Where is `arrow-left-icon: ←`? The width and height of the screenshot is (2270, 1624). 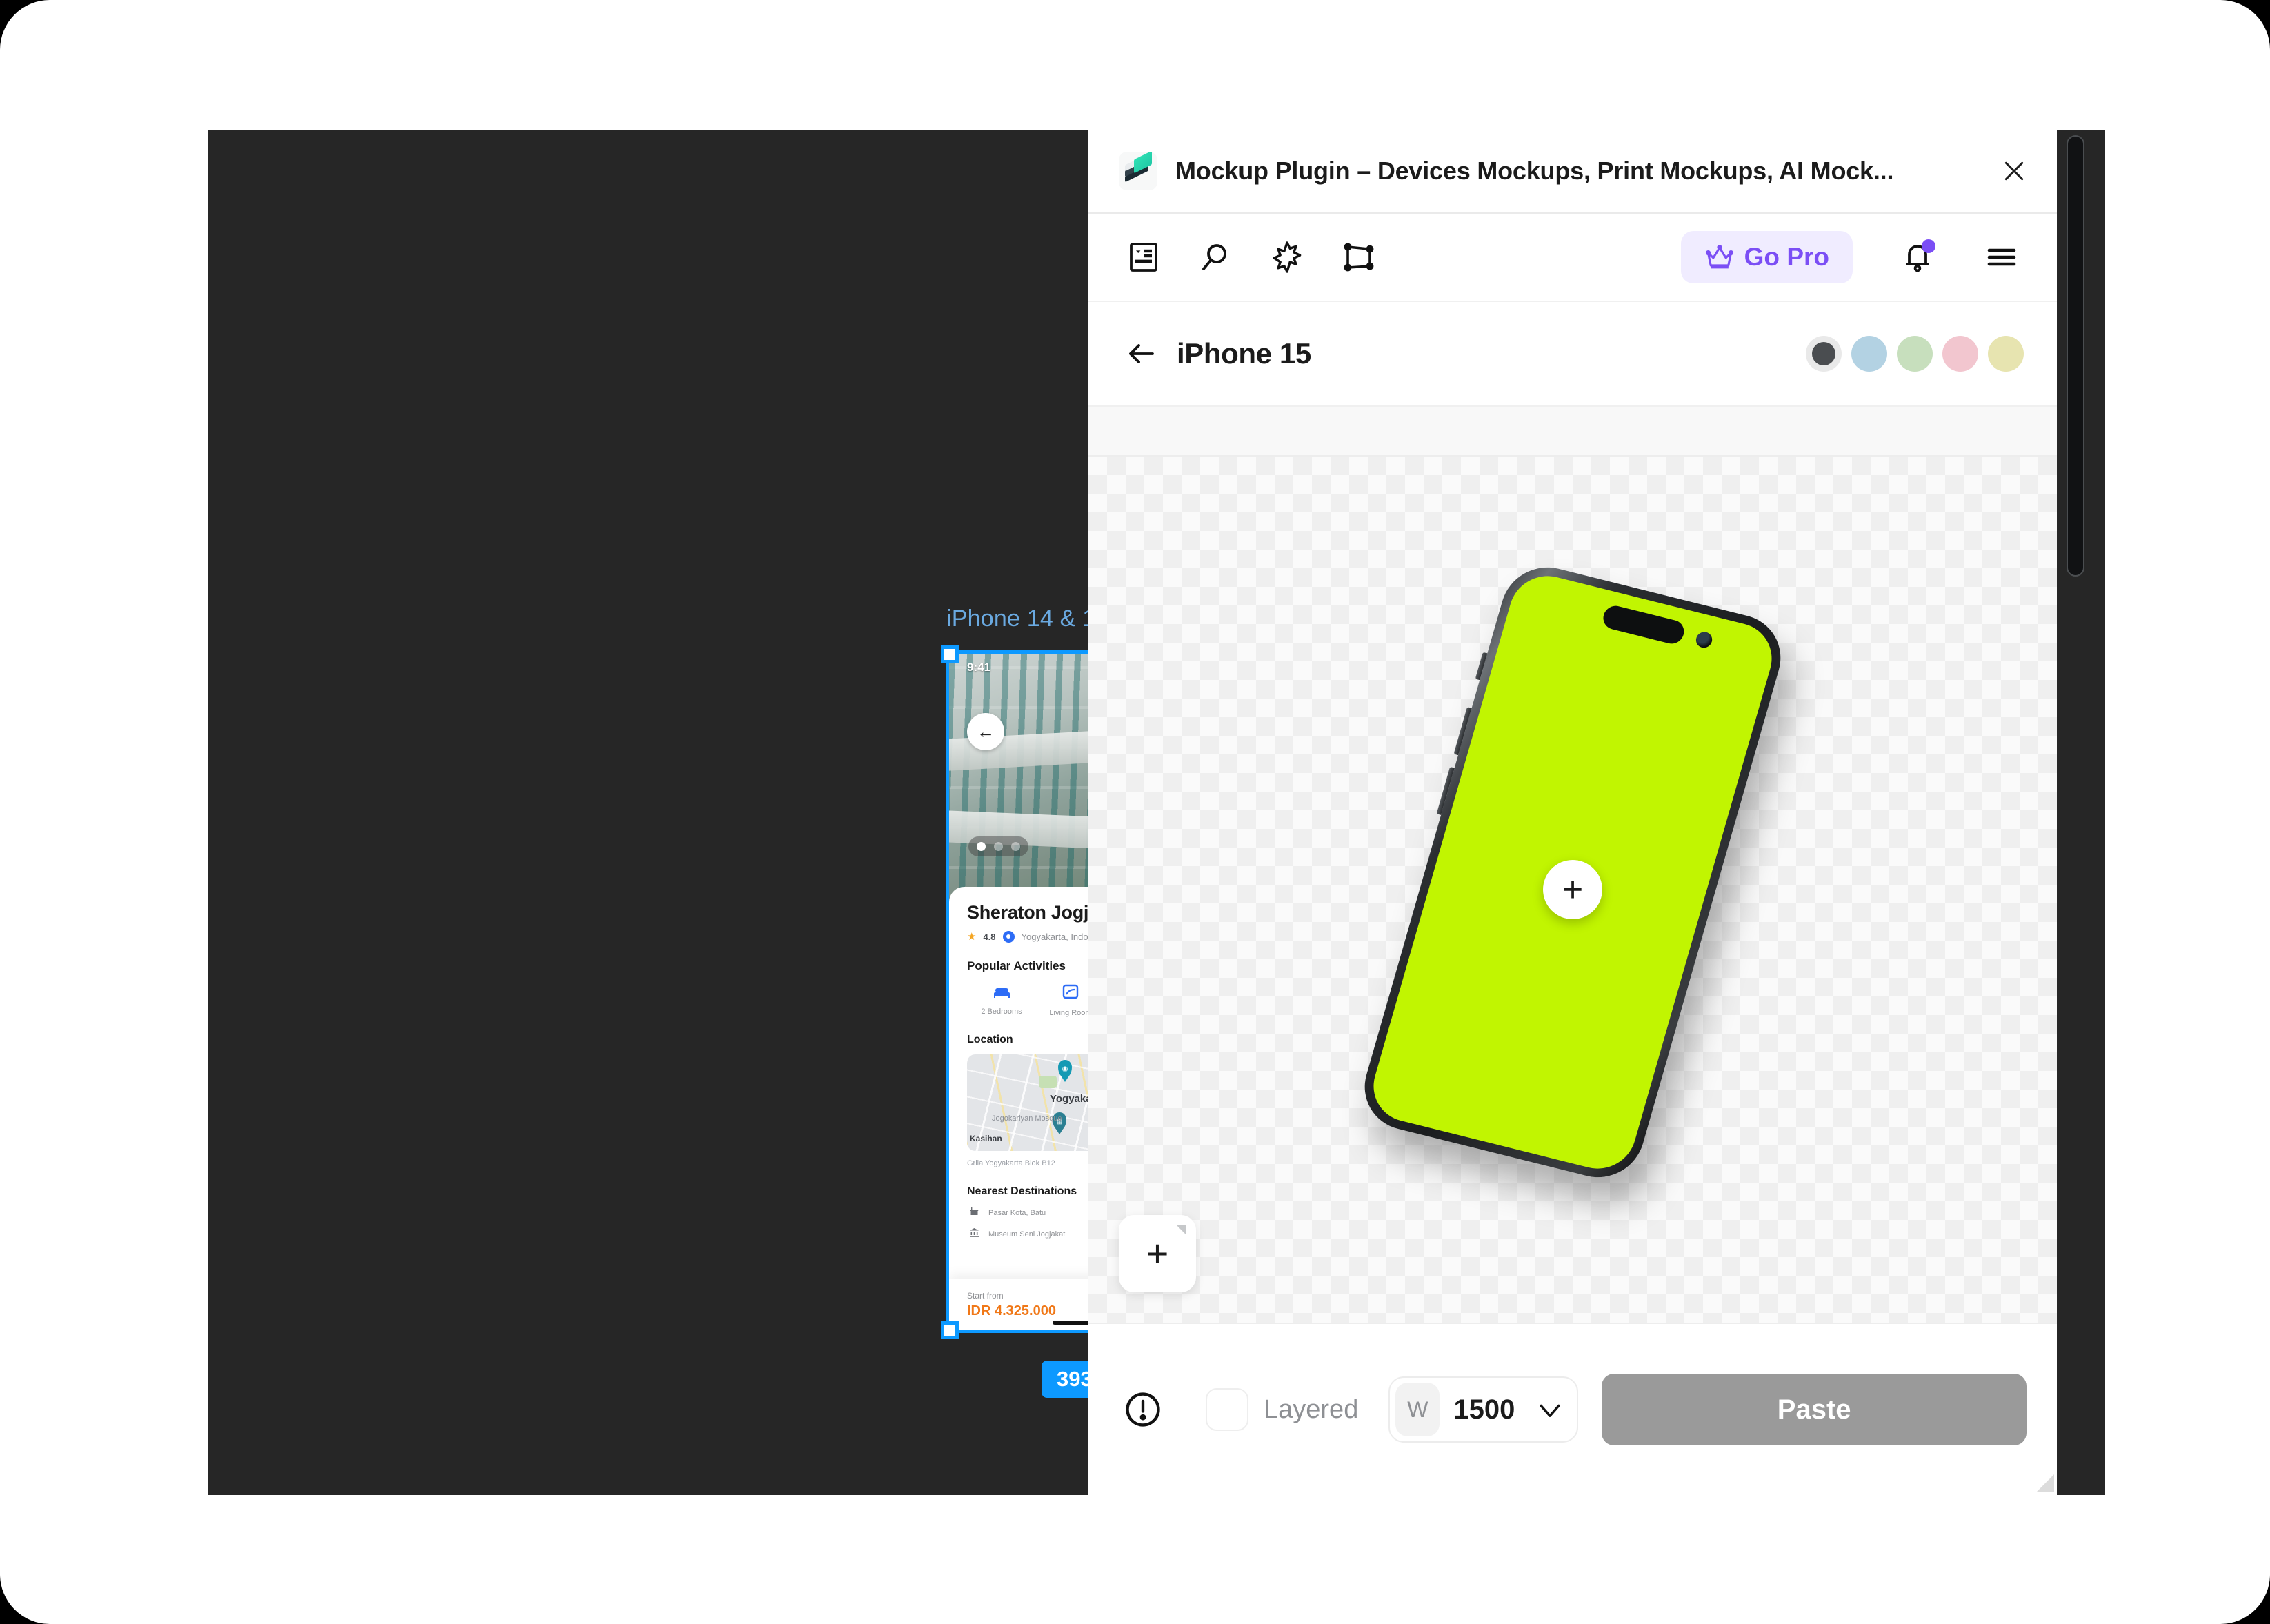 arrow-left-icon: ← is located at coordinates (986, 731).